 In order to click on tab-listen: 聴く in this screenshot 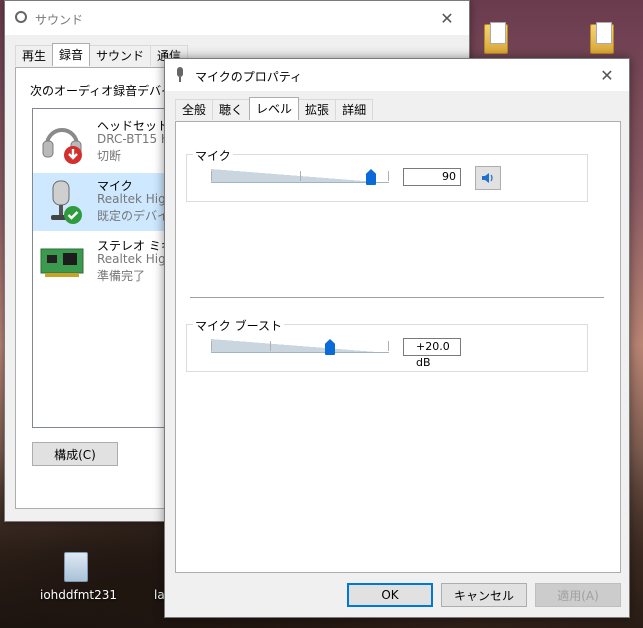, I will do `click(231, 109)`.